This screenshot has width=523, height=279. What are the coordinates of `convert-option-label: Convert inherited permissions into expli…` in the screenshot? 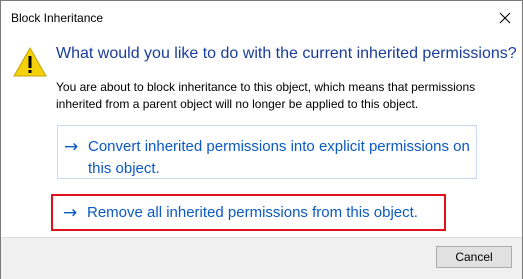 It's located at (279, 157).